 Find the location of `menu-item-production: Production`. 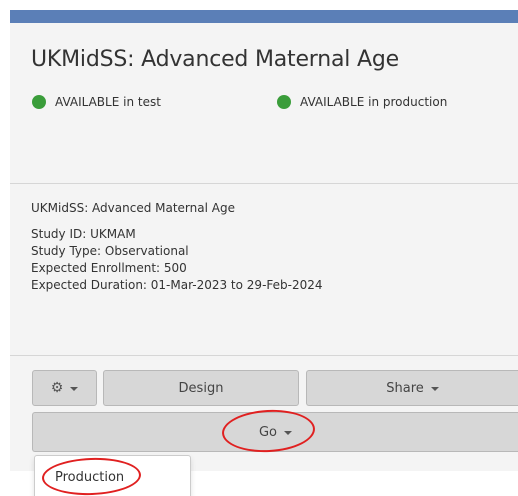

menu-item-production: Production is located at coordinates (89, 477).